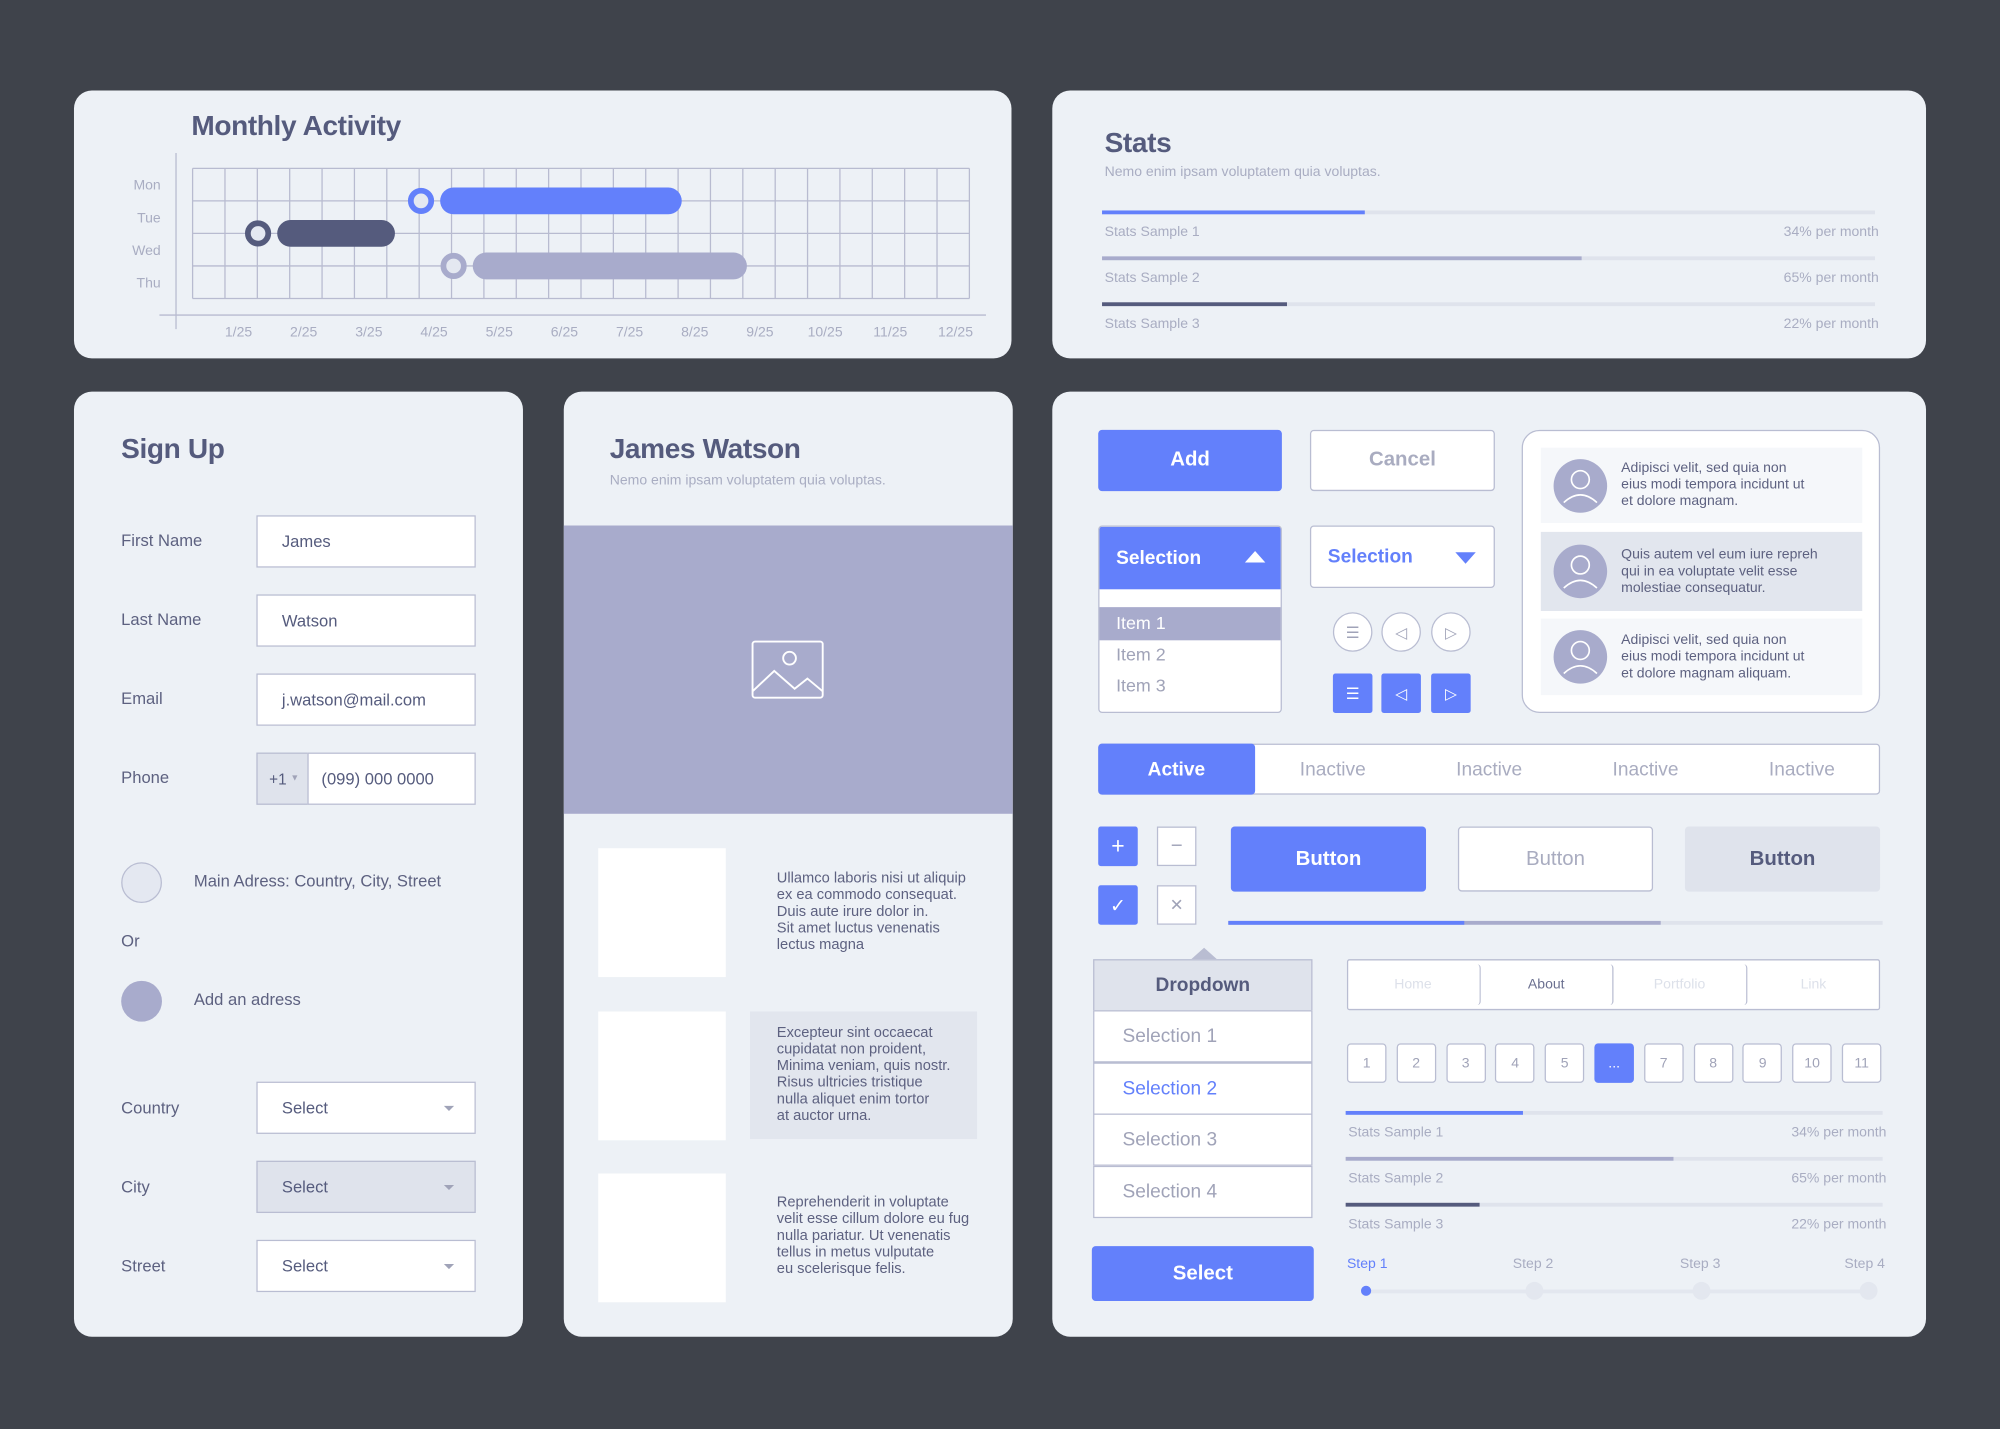 Image resolution: width=2000 pixels, height=1429 pixels. What do you see at coordinates (1580, 657) in the screenshot?
I see `user-icon` at bounding box center [1580, 657].